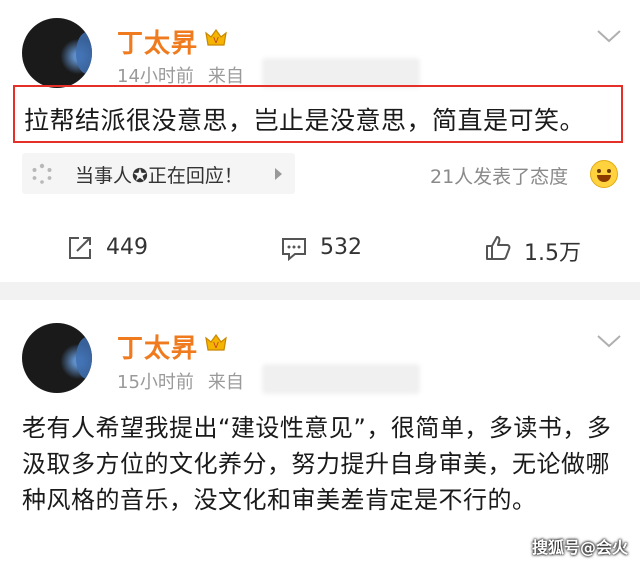  I want to click on arrow-right-icon, so click(278, 174).